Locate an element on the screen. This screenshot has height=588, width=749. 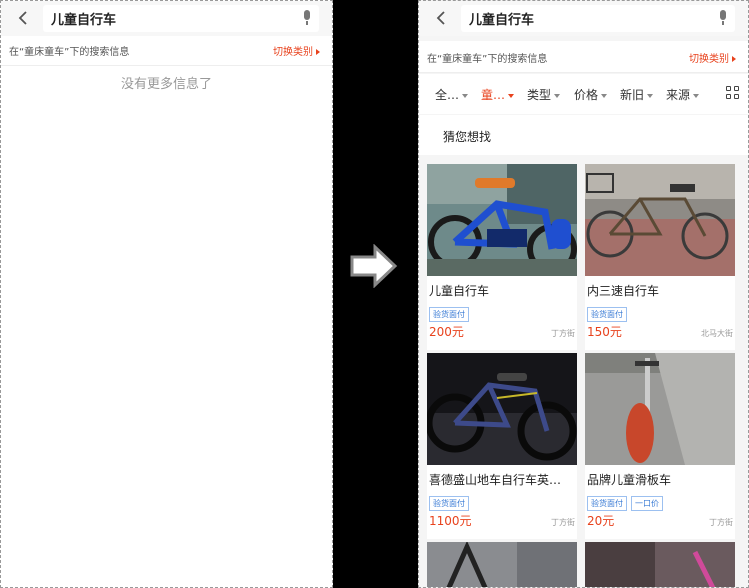
product-card: 儿童自行车 验货面付 200元 丁方街 is located at coordinates (502, 257).